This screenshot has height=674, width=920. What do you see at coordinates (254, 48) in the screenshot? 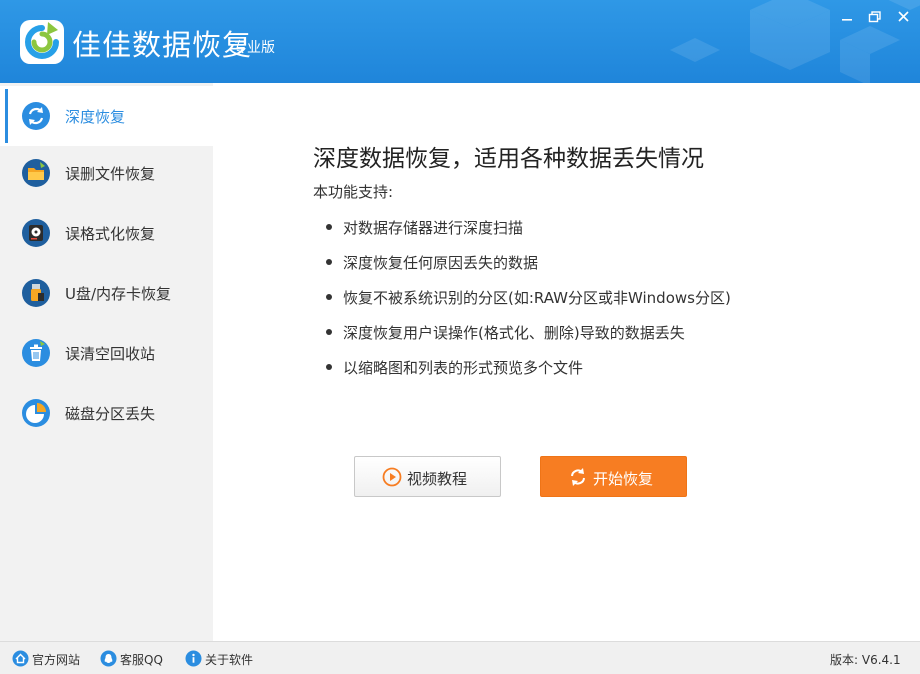
I see `app-edition: 专业版` at bounding box center [254, 48].